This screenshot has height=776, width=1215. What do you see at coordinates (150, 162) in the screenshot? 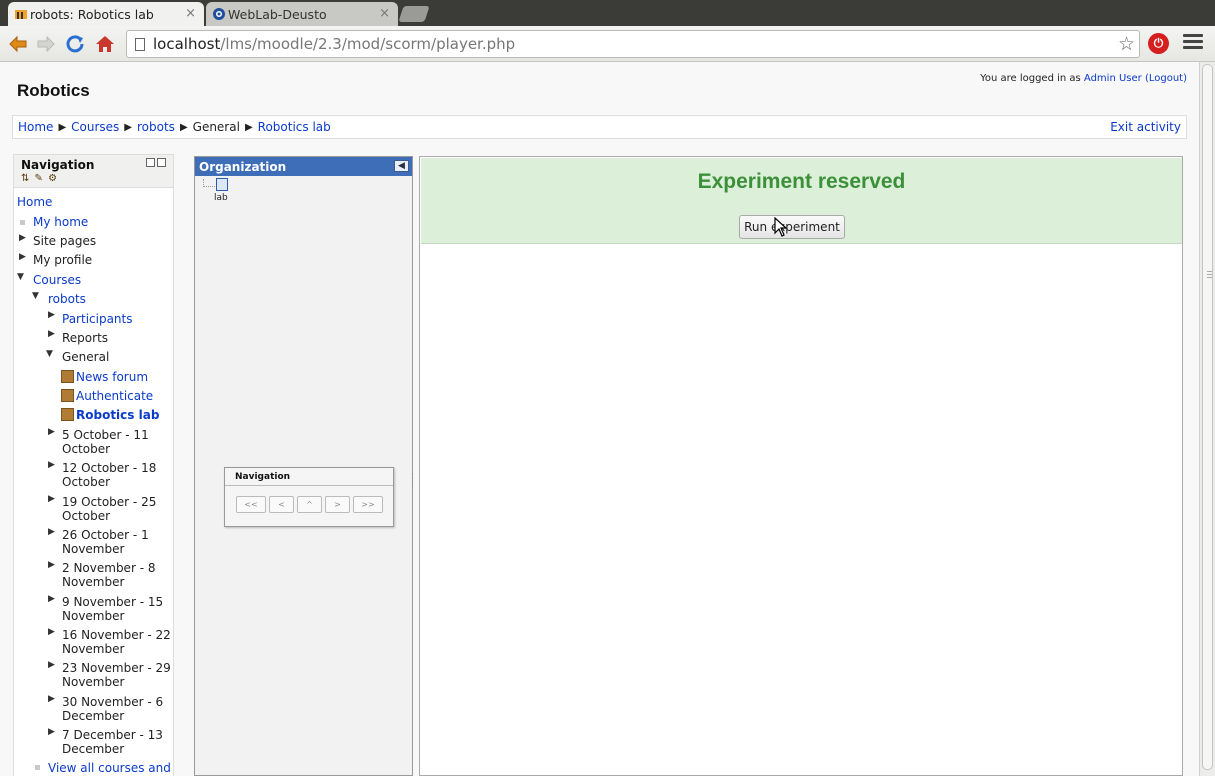
I see `collapse-block-icon` at bounding box center [150, 162].